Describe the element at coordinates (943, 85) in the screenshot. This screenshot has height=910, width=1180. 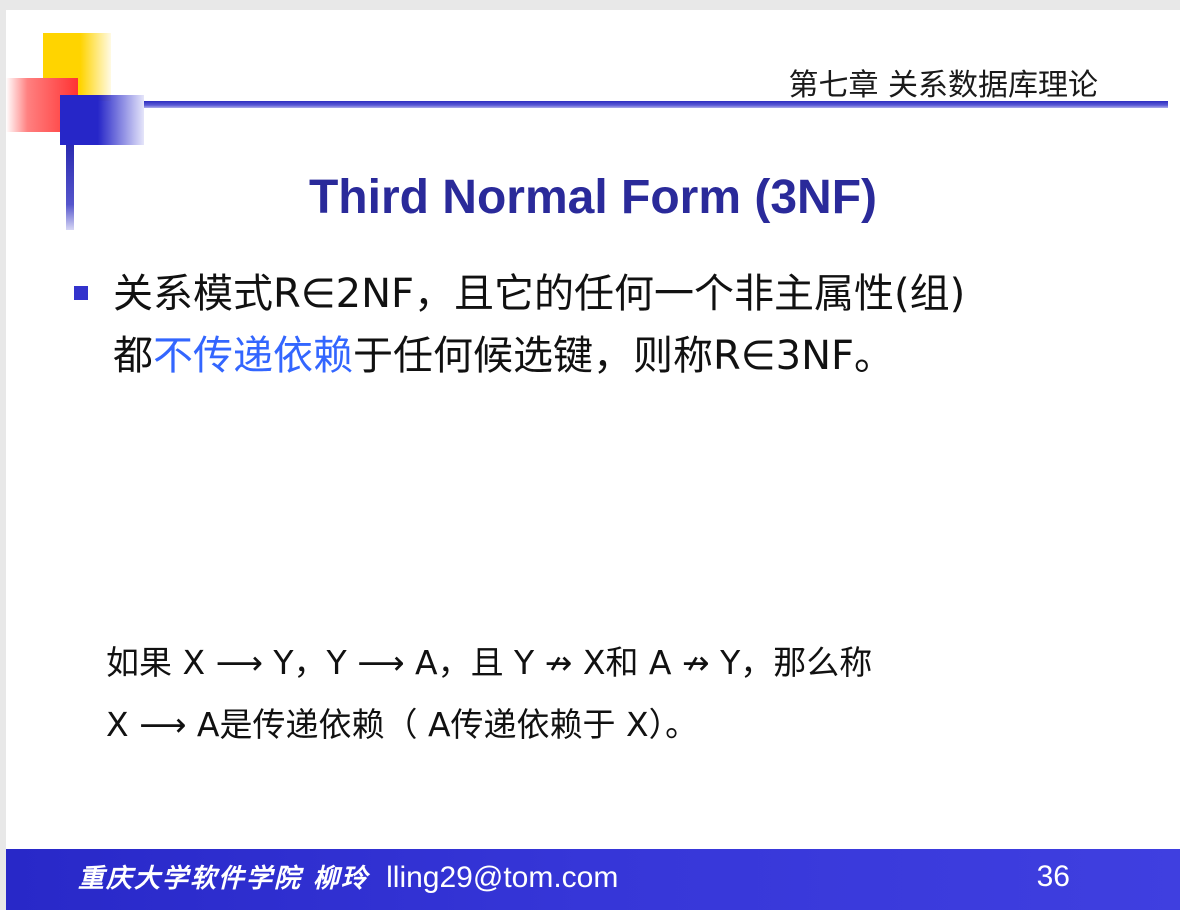
I see `chapter-title: 第七章 关系数据库理论` at that location.